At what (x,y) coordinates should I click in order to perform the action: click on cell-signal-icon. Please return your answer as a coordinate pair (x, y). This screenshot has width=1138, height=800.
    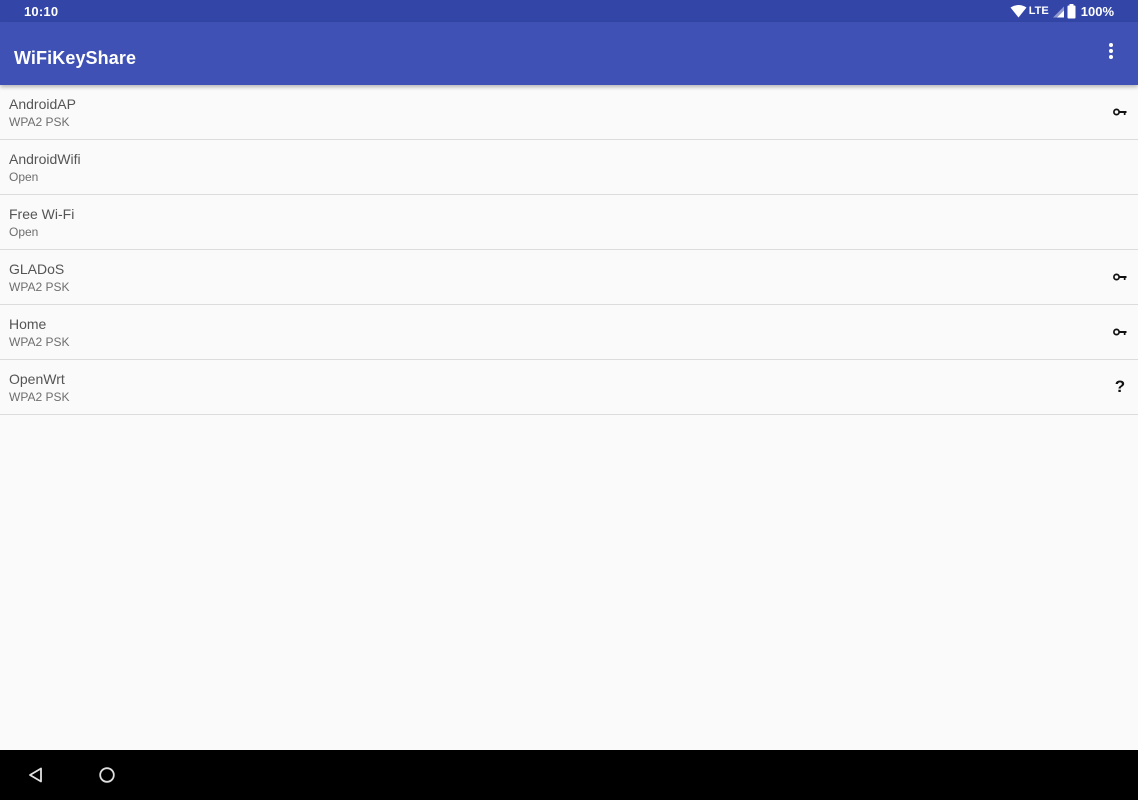
    Looking at the image, I should click on (1058, 11).